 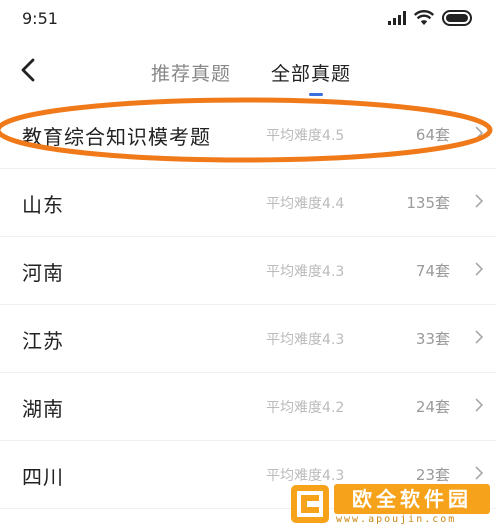 I want to click on watermark-url: www.apoujin.com, so click(x=396, y=519).